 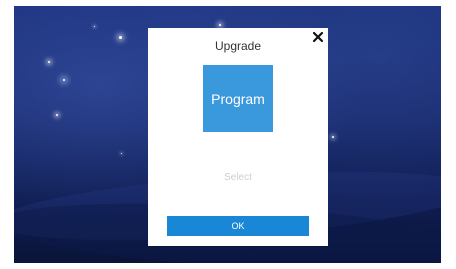 I want to click on close-button, so click(x=318, y=37).